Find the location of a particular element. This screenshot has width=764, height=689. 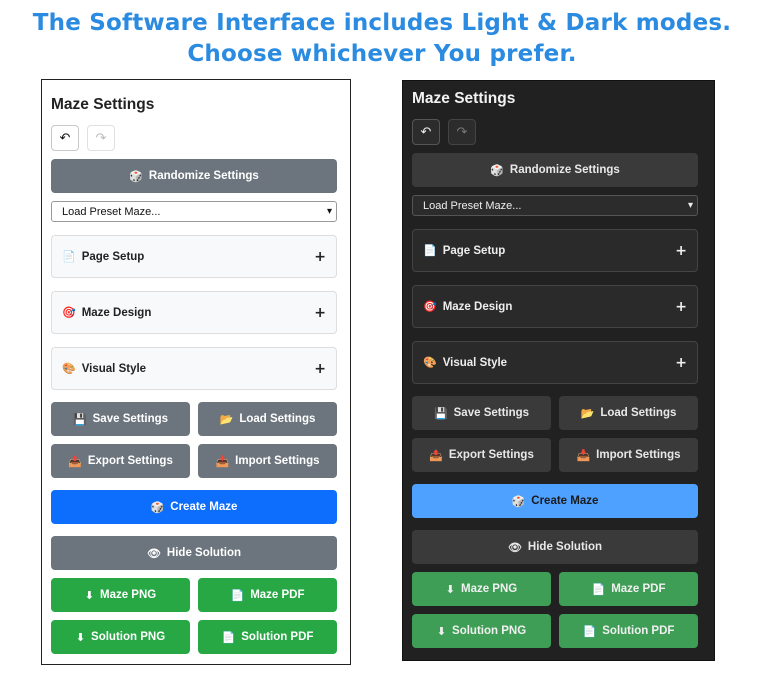

import-settings-label: Import Settings is located at coordinates (277, 461).